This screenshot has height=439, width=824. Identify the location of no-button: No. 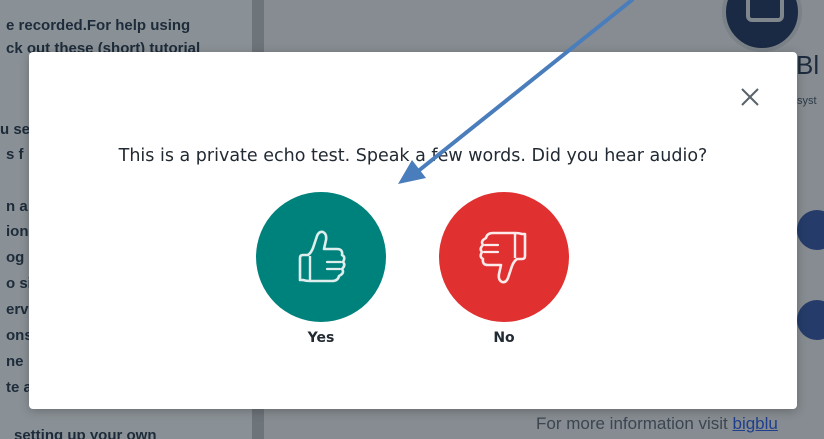
(504, 269).